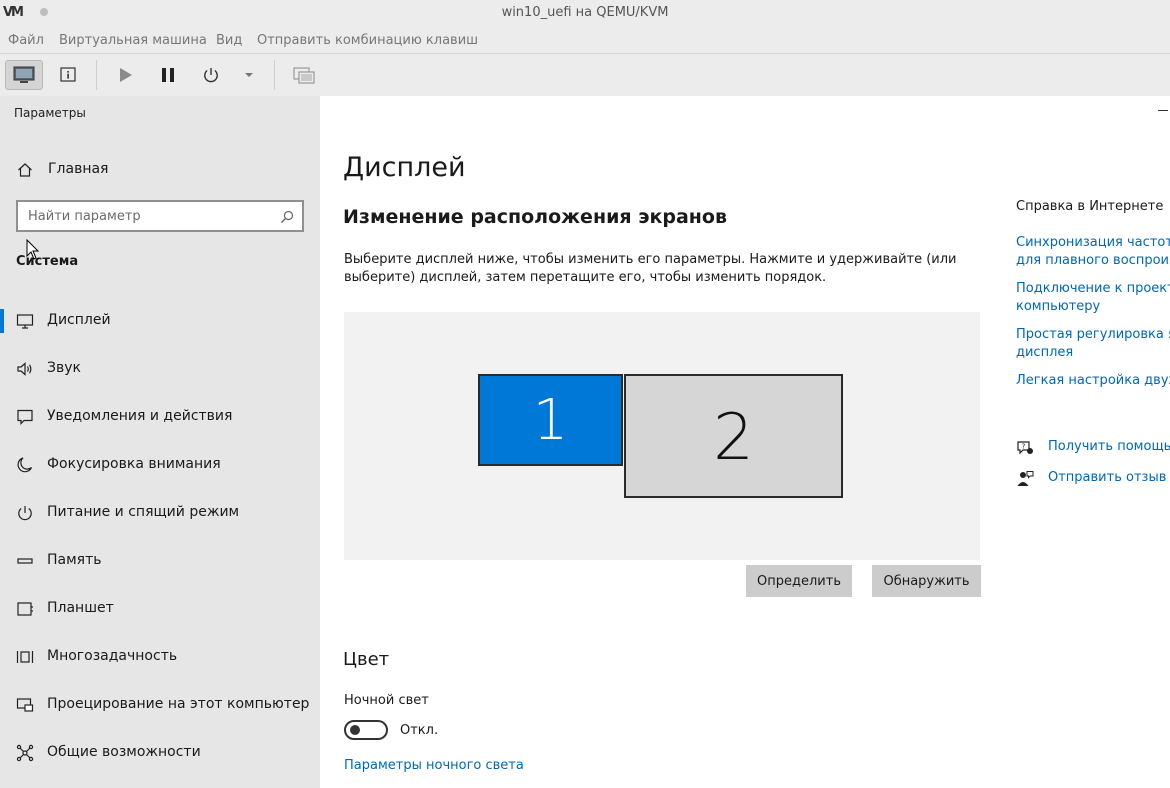 Image resolution: width=1170 pixels, height=788 pixels. I want to click on storage-icon, so click(25, 561).